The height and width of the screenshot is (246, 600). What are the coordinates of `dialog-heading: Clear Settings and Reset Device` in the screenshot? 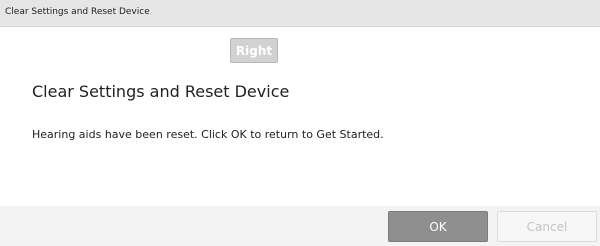 It's located at (161, 91).